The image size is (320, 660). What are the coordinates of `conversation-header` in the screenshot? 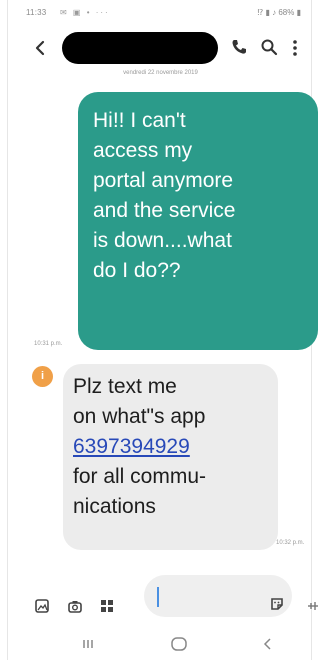 It's located at (159, 48).